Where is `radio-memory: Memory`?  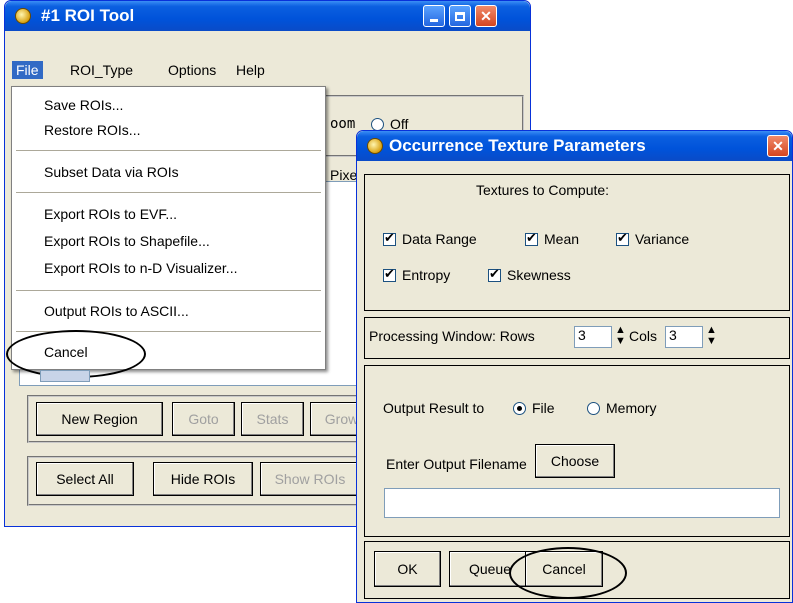 radio-memory: Memory is located at coordinates (622, 408).